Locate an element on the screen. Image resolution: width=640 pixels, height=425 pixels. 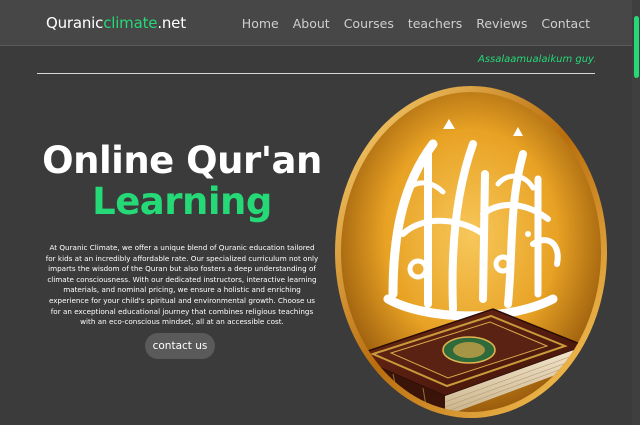
hero-title: Online Qur'an Learning is located at coordinates (182, 181).